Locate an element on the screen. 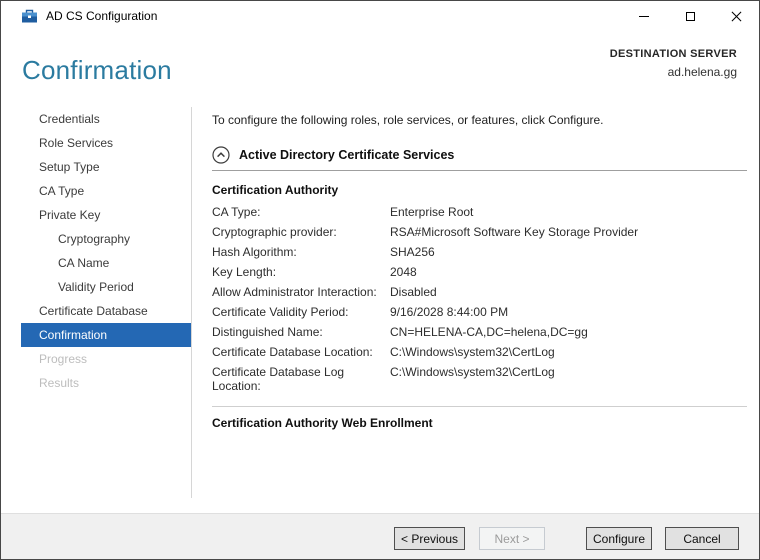  close-button is located at coordinates (736, 16).